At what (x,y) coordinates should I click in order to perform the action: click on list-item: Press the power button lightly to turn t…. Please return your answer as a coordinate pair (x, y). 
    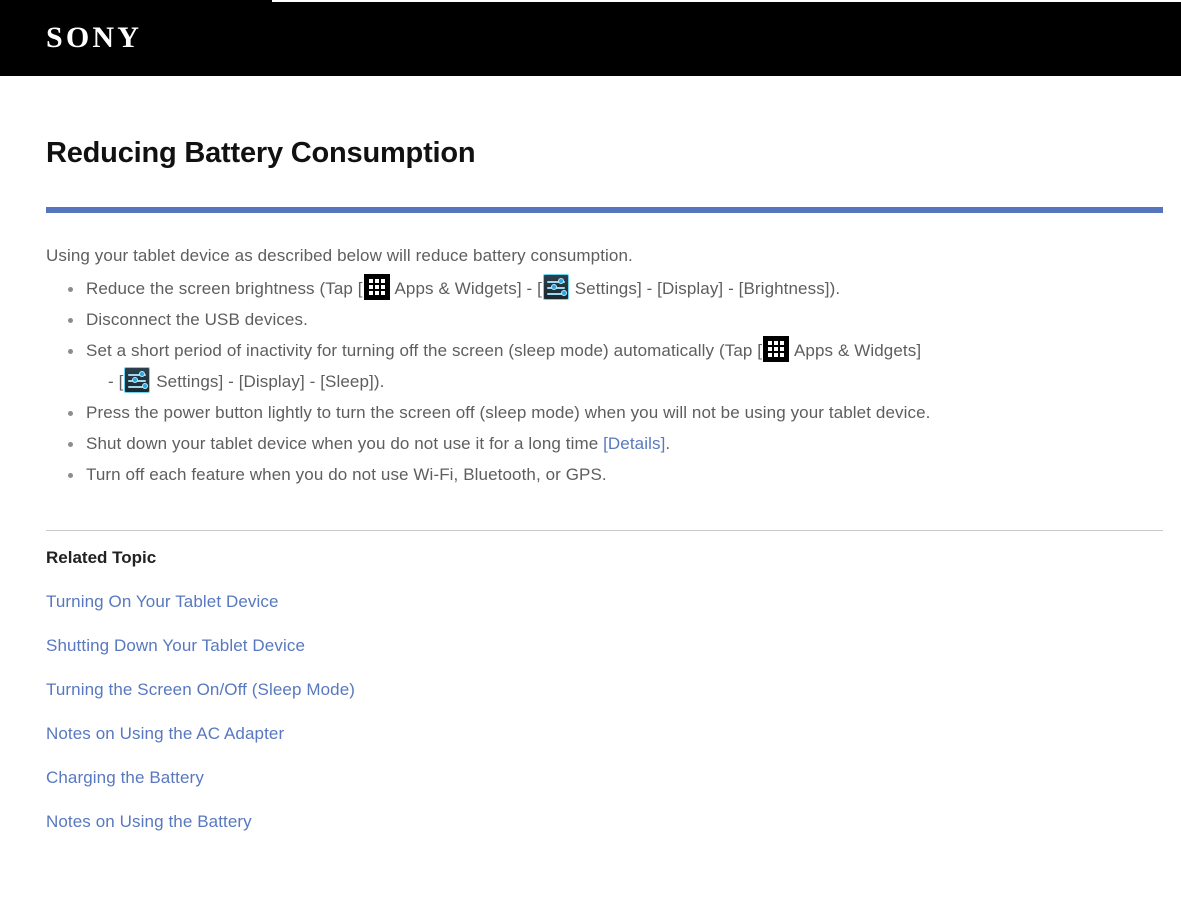
    Looking at the image, I should click on (590, 412).